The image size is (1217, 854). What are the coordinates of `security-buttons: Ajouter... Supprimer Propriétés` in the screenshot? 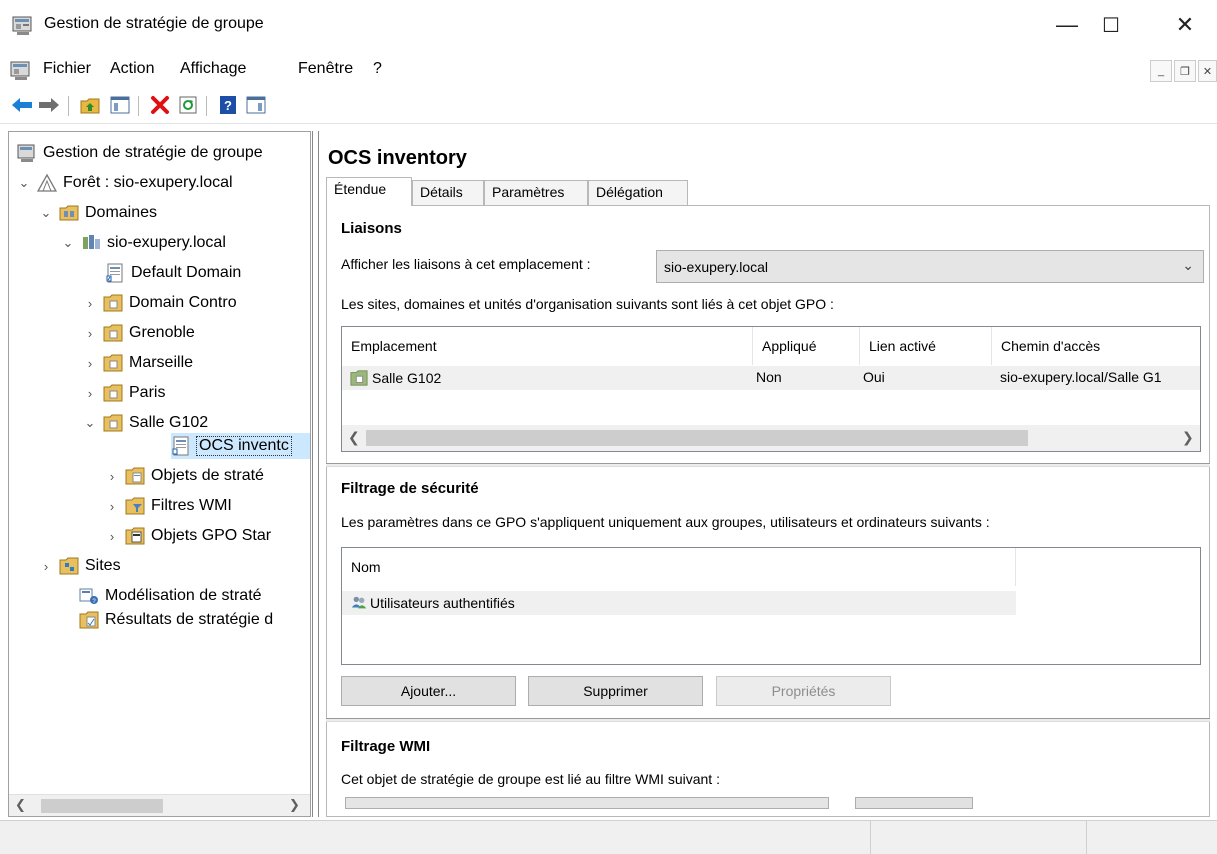 It's located at (621, 691).